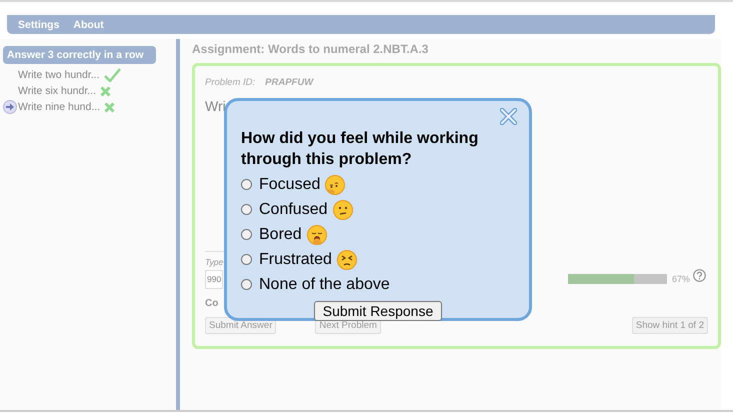 This screenshot has height=419, width=733. What do you see at coordinates (88, 24) in the screenshot?
I see `menu-item: About` at bounding box center [88, 24].